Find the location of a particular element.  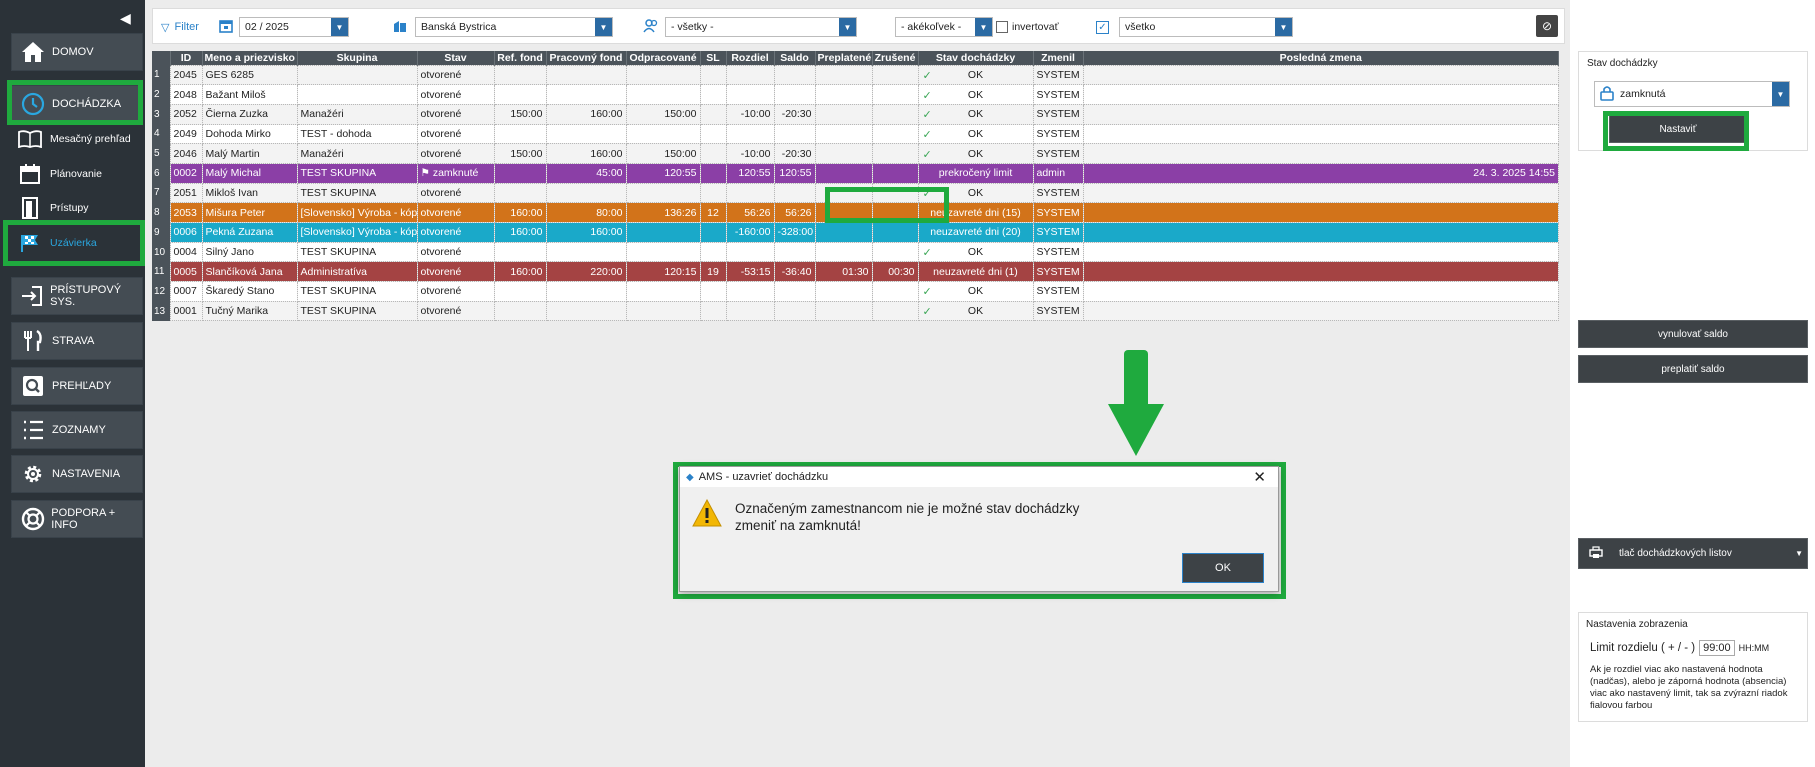

set-status-button: Nastaviť is located at coordinates (1678, 129).